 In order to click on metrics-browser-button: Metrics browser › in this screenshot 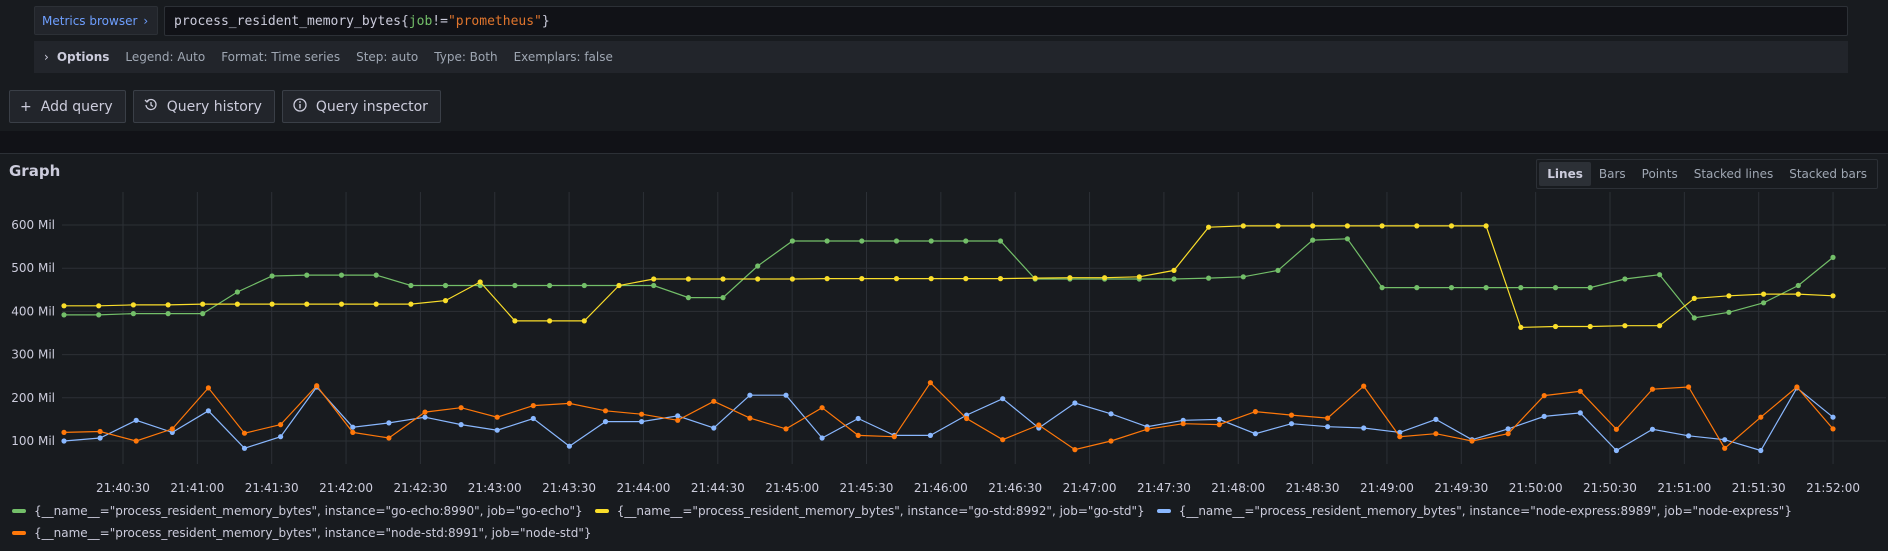, I will do `click(96, 20)`.